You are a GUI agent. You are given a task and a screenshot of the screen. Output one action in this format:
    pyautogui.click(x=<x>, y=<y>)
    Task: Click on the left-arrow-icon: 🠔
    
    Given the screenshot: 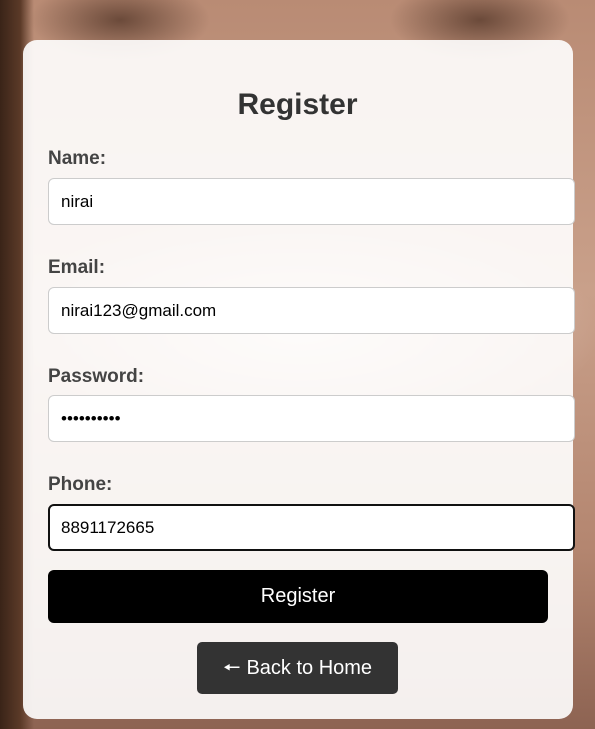 What is the action you would take?
    pyautogui.click(x=231, y=668)
    